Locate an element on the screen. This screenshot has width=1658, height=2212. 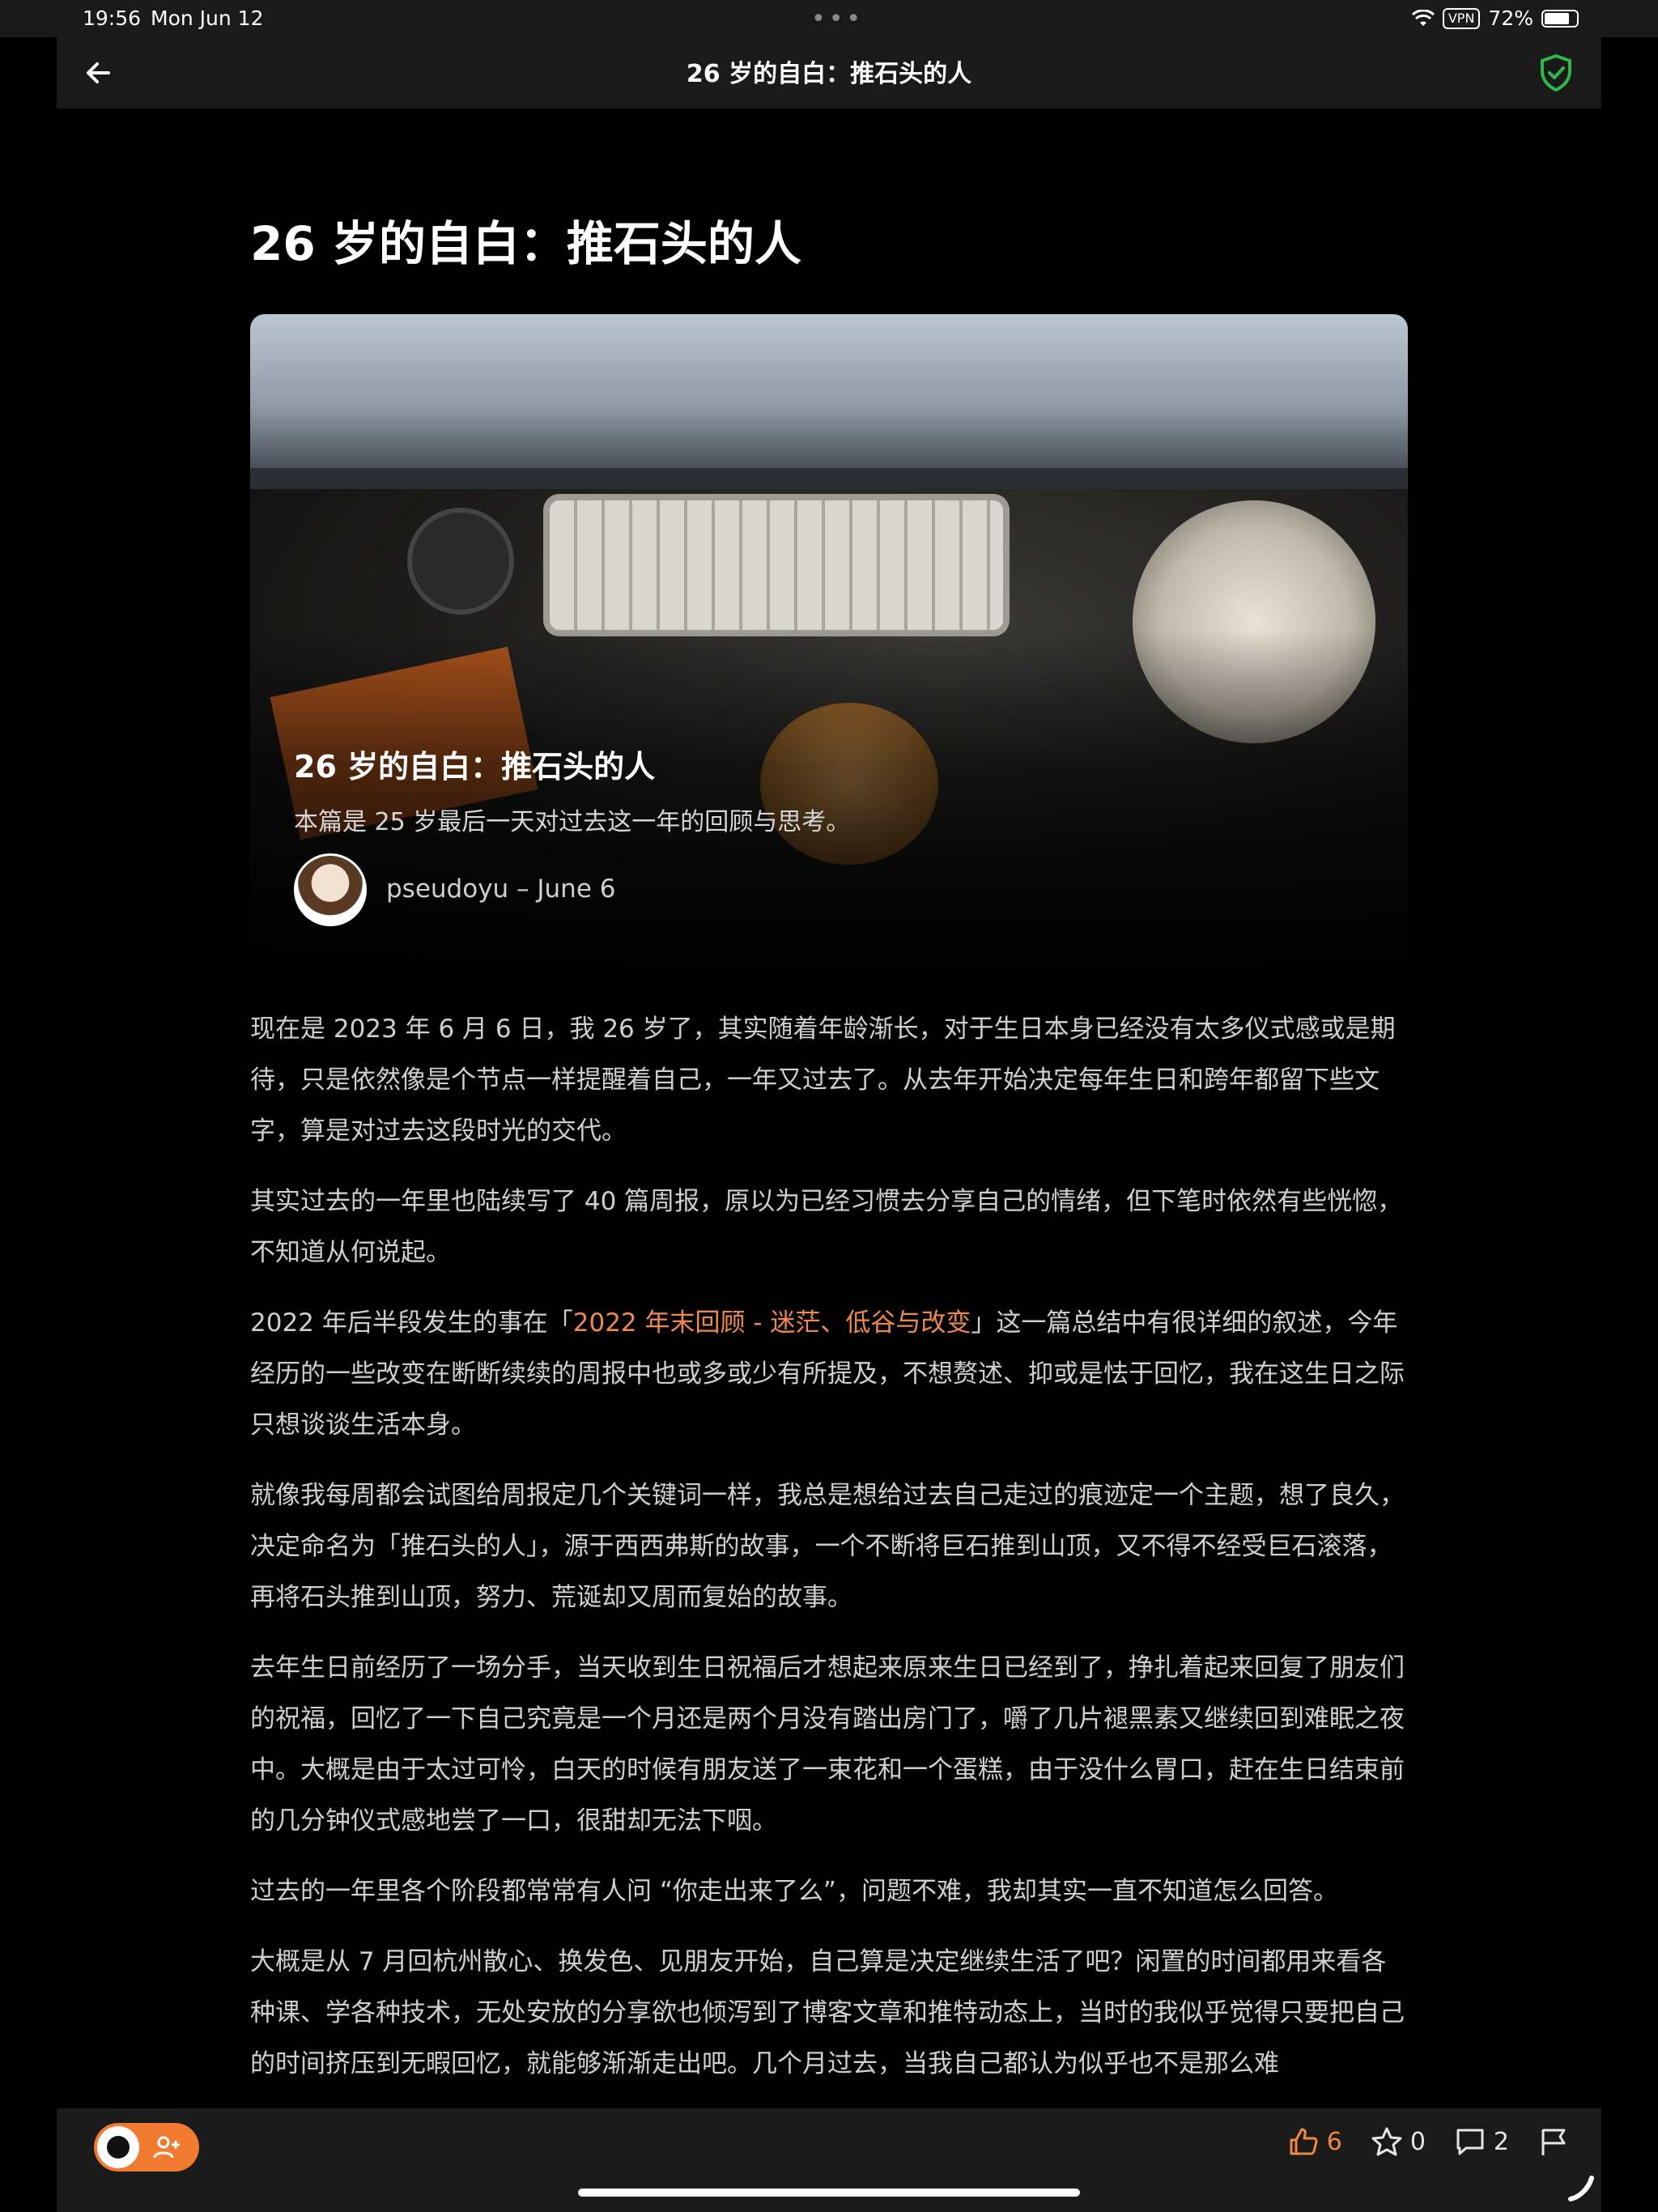
thumbs-up-icon is located at coordinates (1304, 2142).